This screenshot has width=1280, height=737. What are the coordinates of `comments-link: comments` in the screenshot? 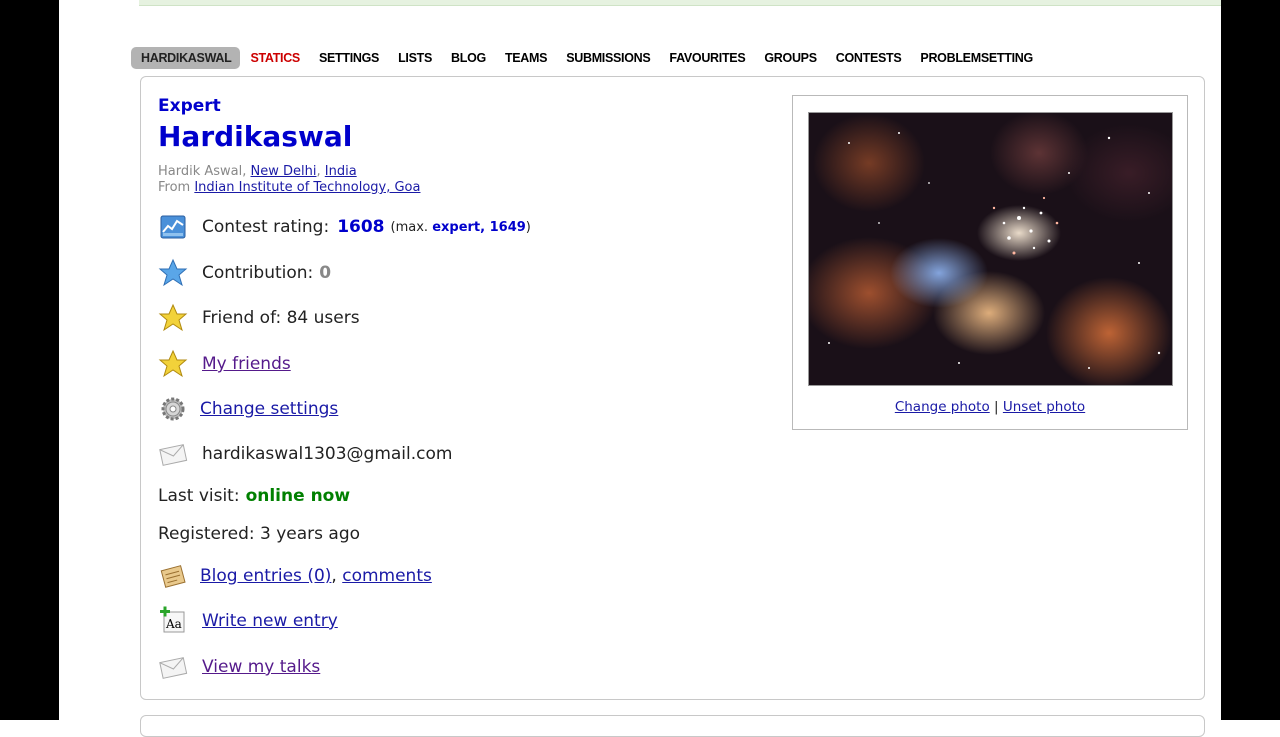 It's located at (387, 576).